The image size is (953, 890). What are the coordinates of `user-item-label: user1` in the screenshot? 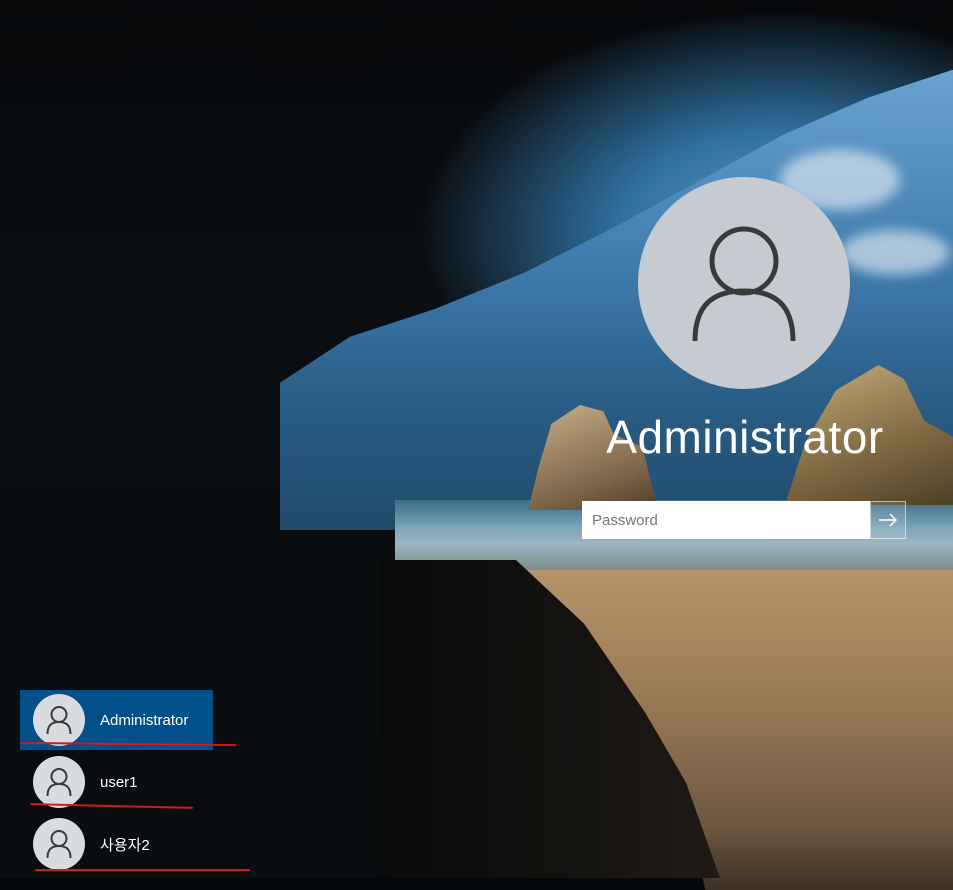 It's located at (119, 782).